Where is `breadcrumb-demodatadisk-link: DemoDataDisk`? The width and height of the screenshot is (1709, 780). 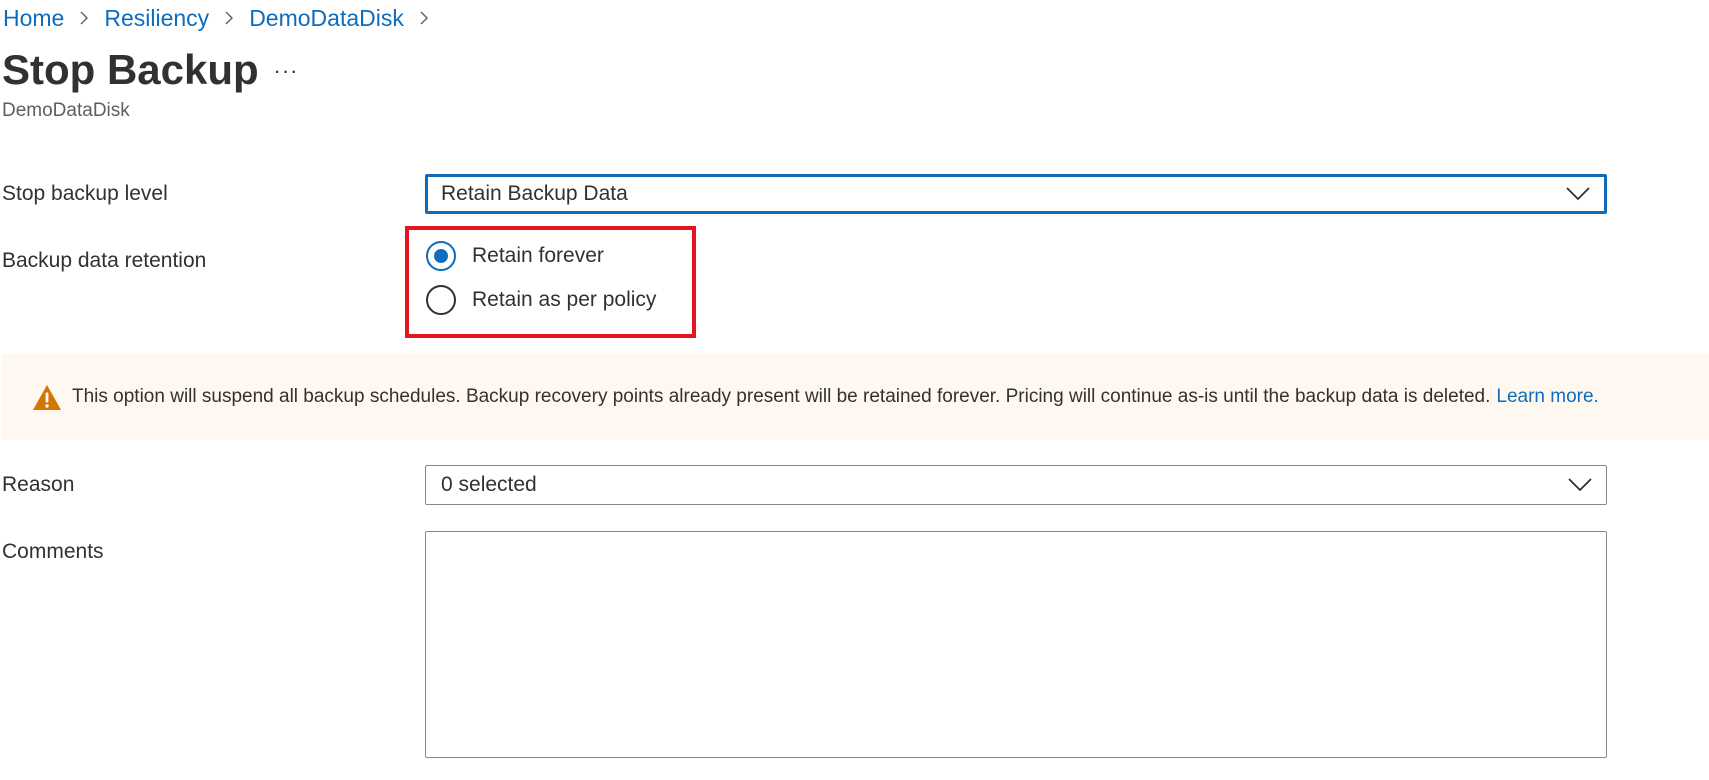 breadcrumb-demodatadisk-link: DemoDataDisk is located at coordinates (326, 18).